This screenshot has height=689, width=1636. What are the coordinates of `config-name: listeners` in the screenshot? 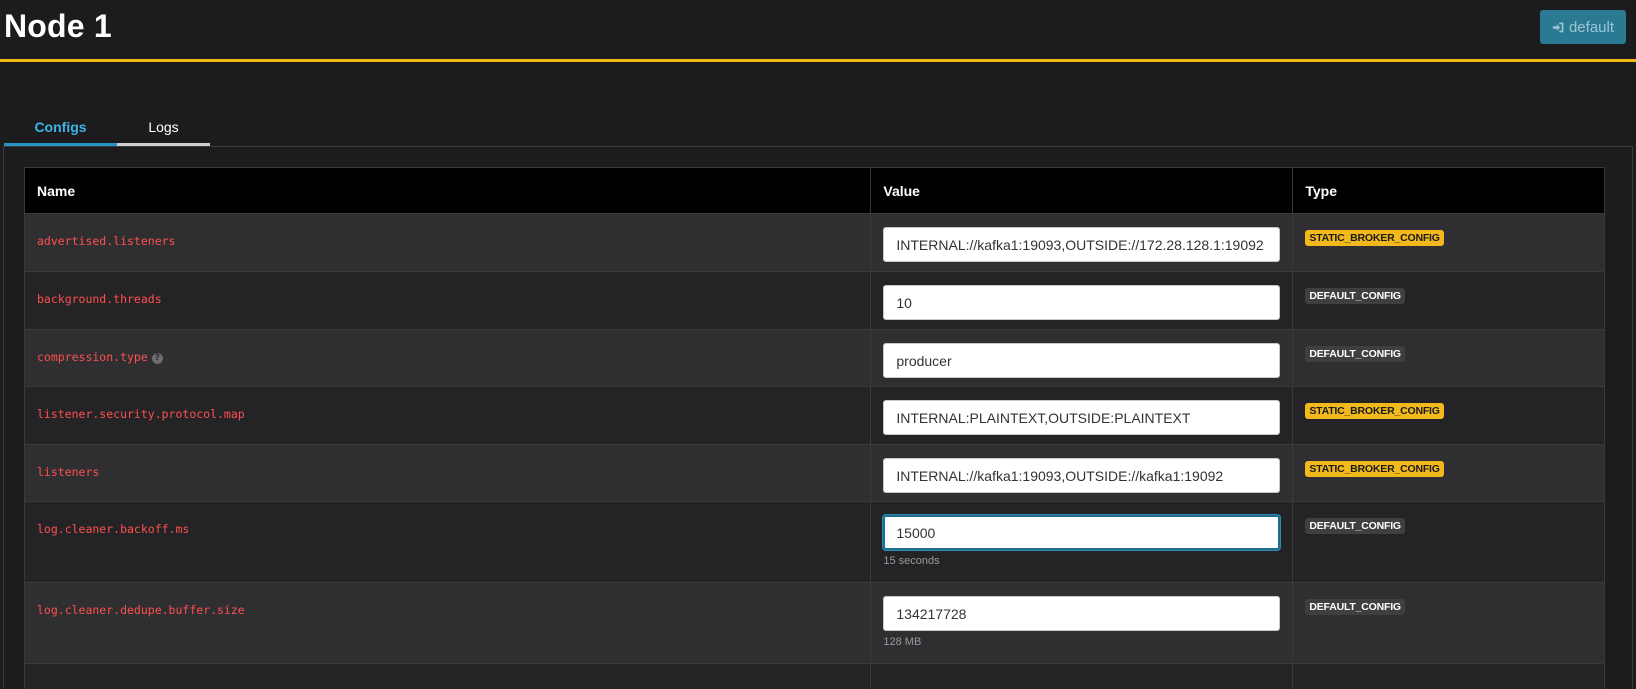 It's located at (68, 472).